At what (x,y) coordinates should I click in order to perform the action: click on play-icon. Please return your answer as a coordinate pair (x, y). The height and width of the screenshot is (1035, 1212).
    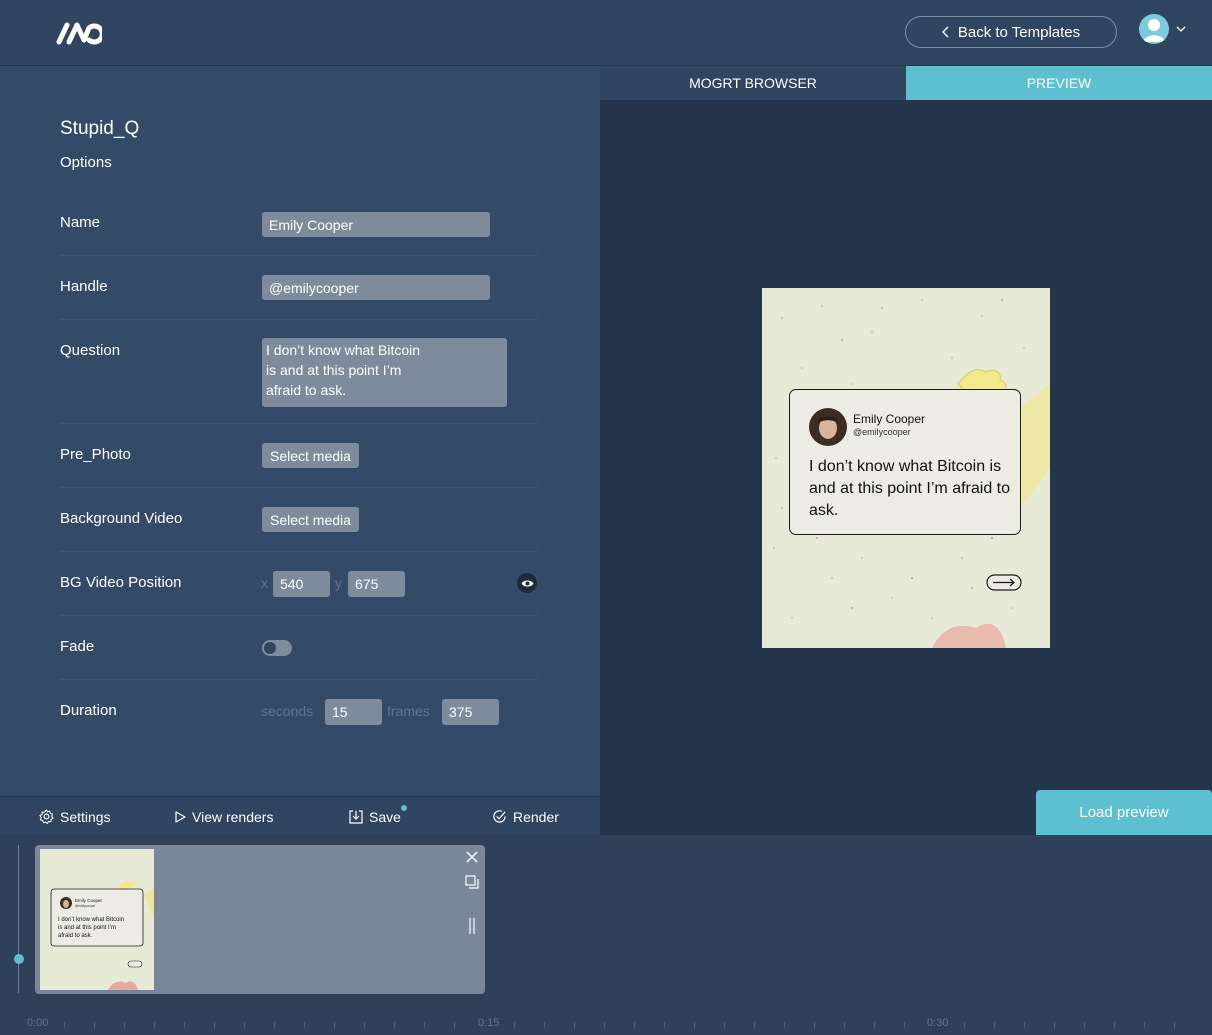
    Looking at the image, I should click on (180, 816).